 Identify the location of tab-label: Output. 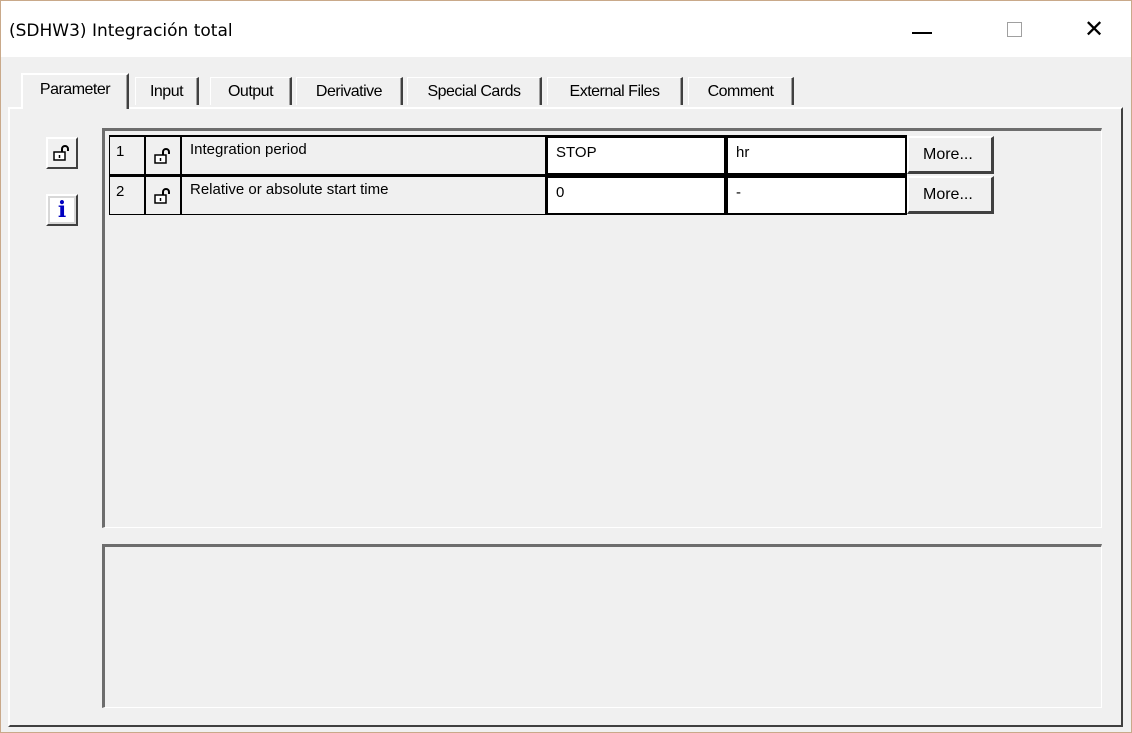
(250, 91).